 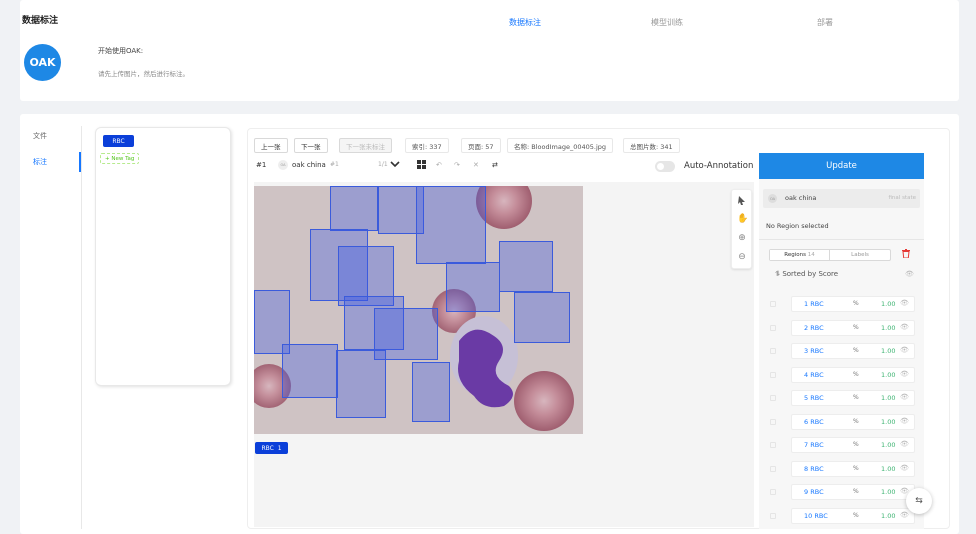 What do you see at coordinates (271, 145) in the screenshot?
I see `prev-image-button: 上一张` at bounding box center [271, 145].